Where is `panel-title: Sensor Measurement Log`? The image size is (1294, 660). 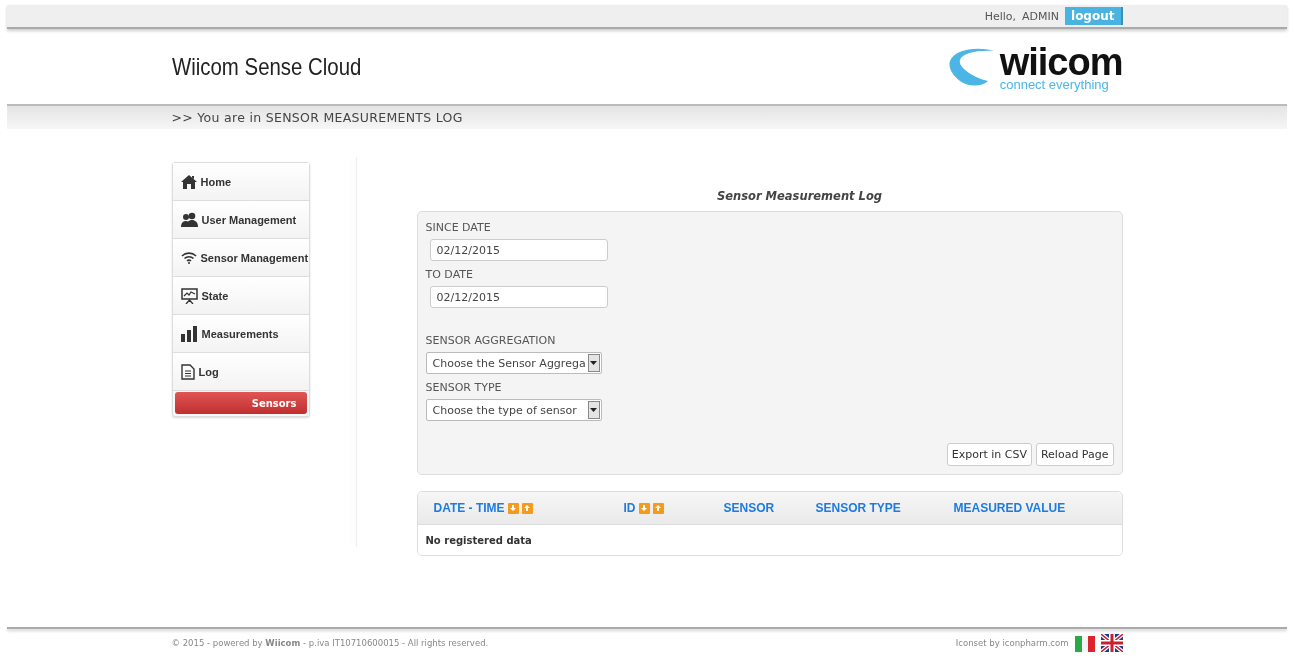 panel-title: Sensor Measurement Log is located at coordinates (799, 196).